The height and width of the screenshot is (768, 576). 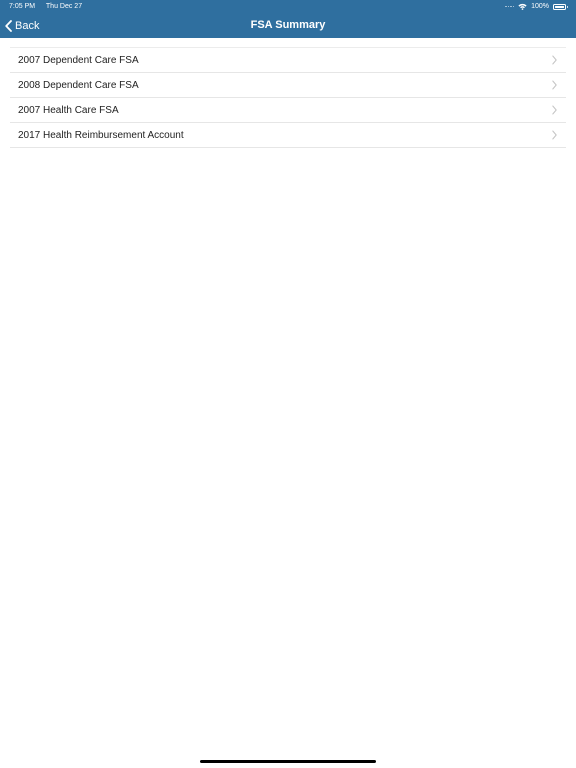 I want to click on status-date: Thu Dec 27, so click(x=64, y=6).